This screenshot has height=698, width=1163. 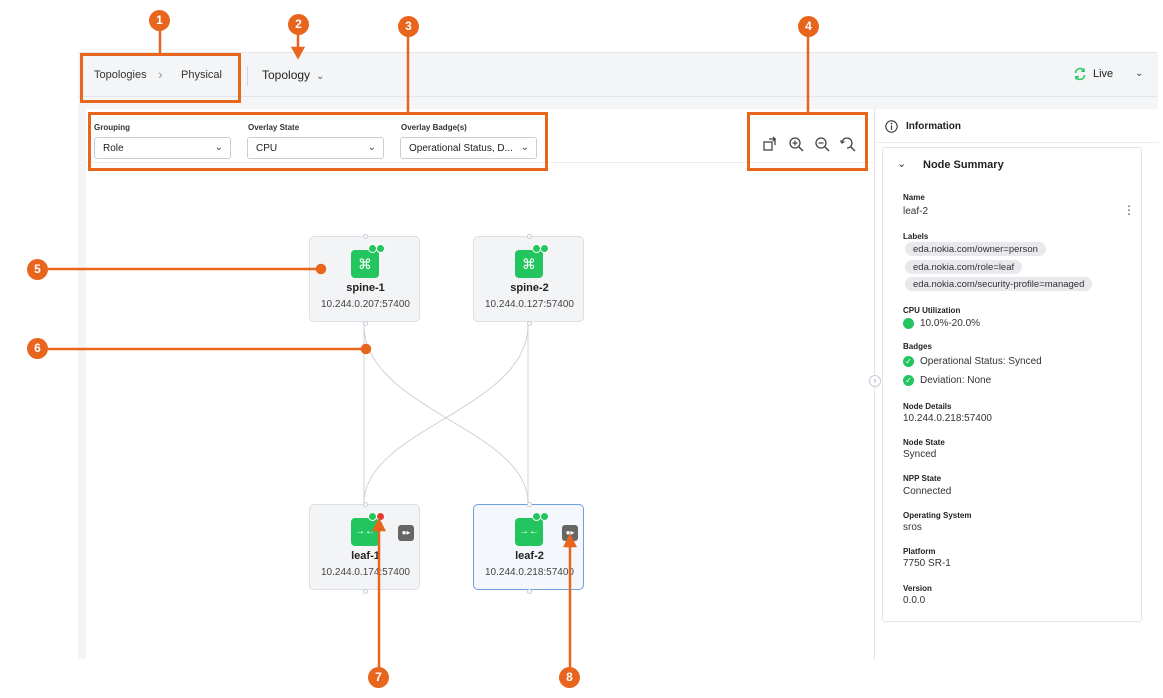 What do you see at coordinates (318, 141) in the screenshot?
I see `highlight-filters` at bounding box center [318, 141].